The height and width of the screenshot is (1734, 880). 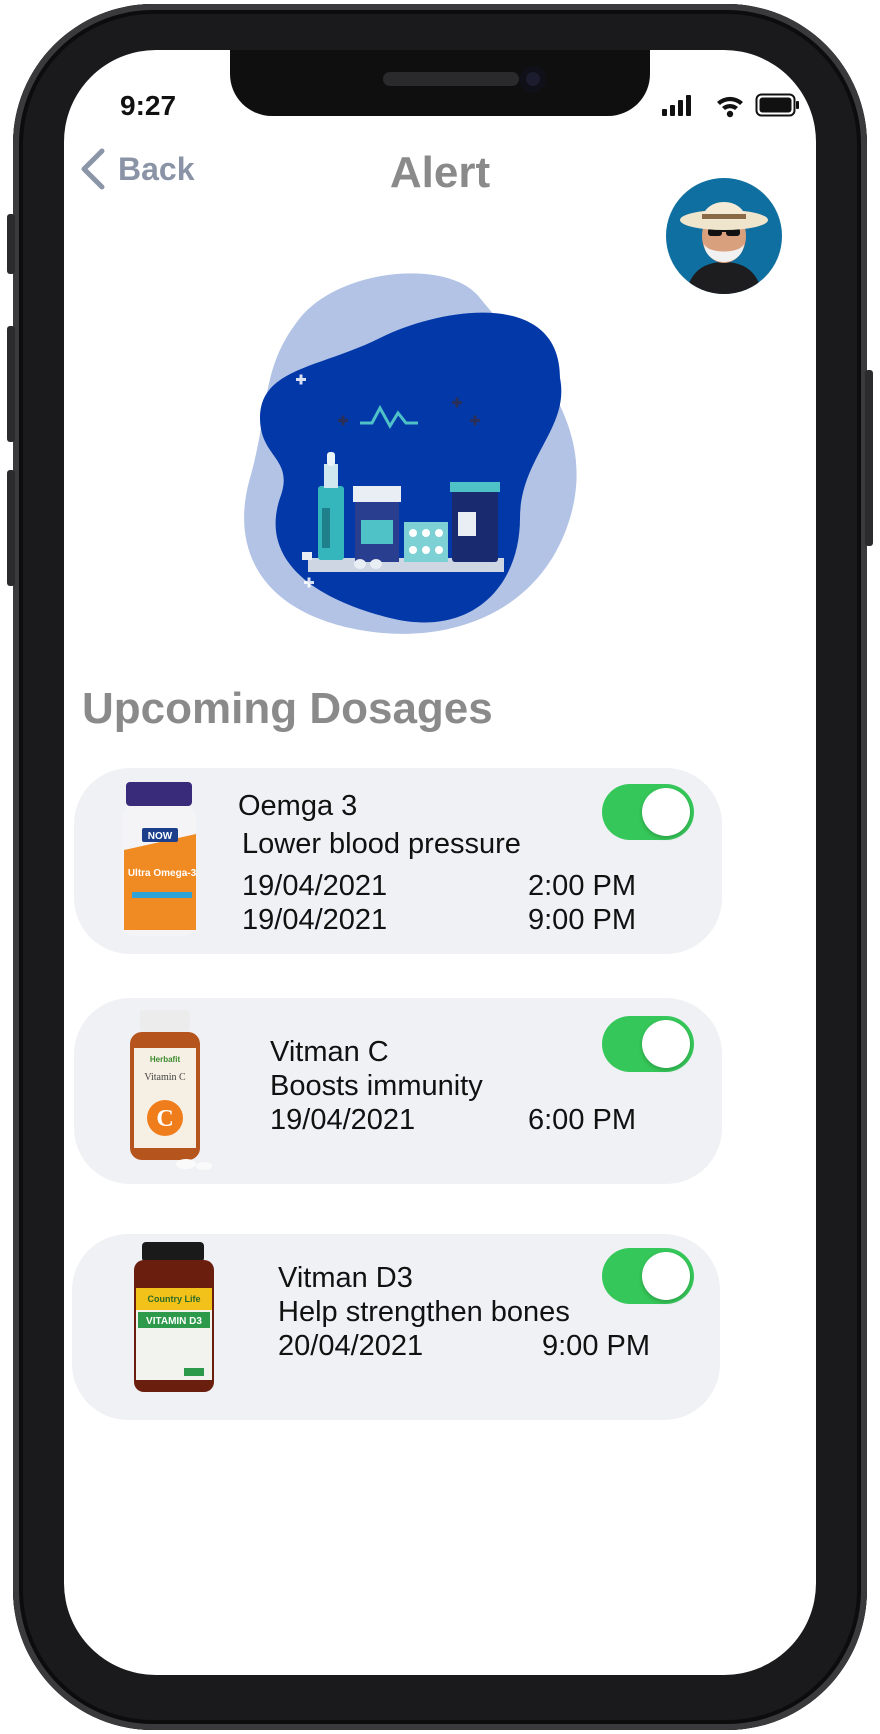 What do you see at coordinates (160, 836) in the screenshot?
I see `svg-text: NOW` at bounding box center [160, 836].